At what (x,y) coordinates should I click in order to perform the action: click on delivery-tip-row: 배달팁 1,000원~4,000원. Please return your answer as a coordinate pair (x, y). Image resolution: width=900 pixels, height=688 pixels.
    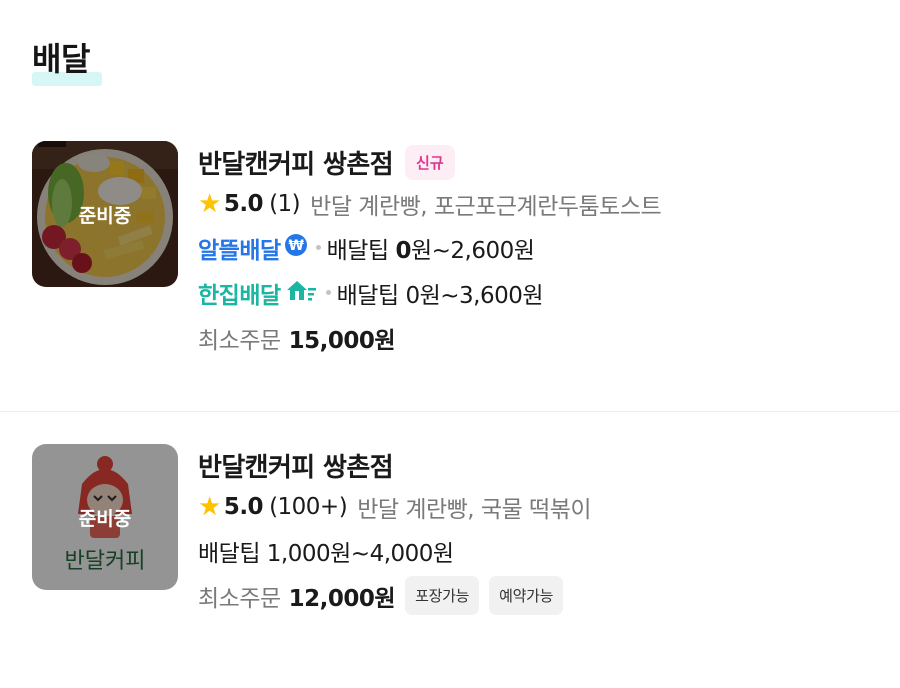
    Looking at the image, I should click on (533, 550).